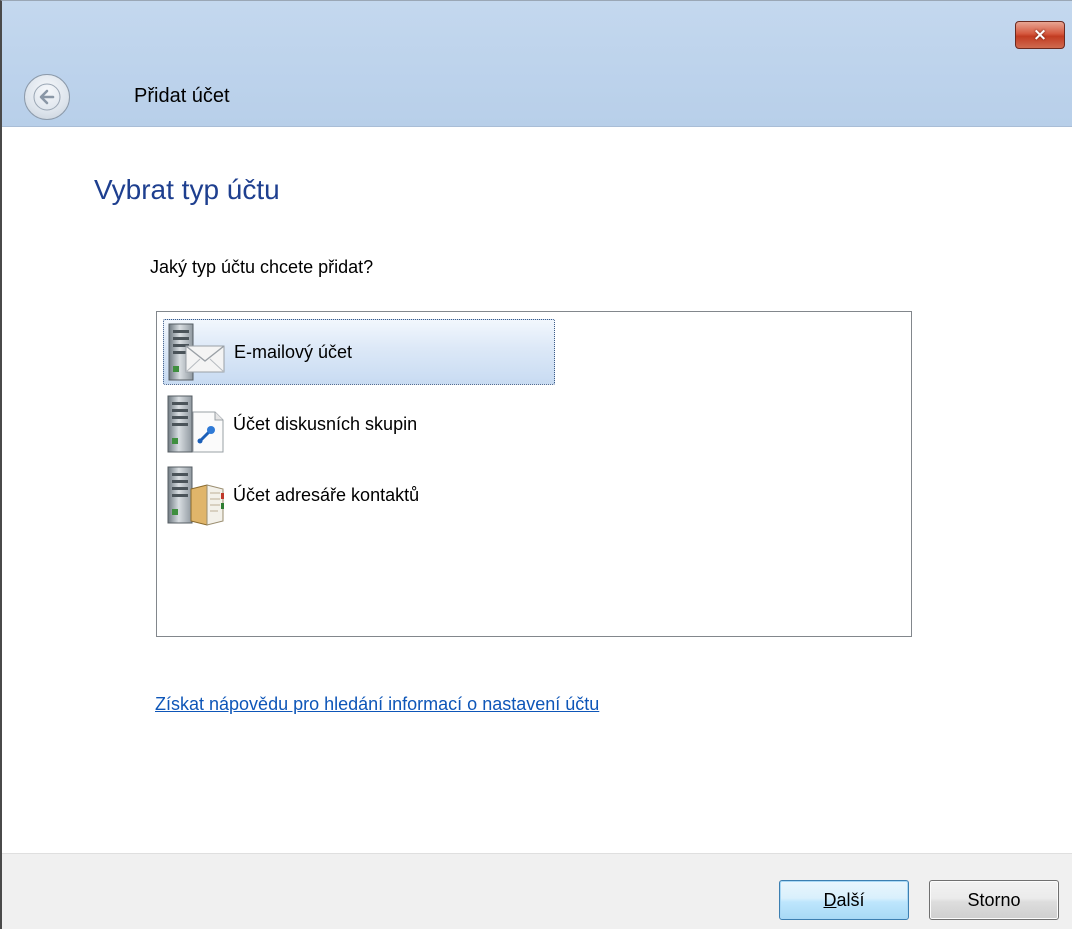 The image size is (1072, 929). What do you see at coordinates (537, 64) in the screenshot?
I see `title-band: × Přidat účet` at bounding box center [537, 64].